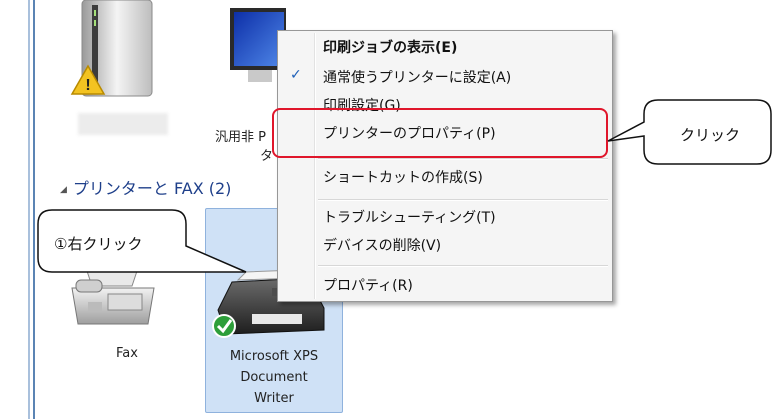 The image size is (774, 419). What do you see at coordinates (98, 244) in the screenshot?
I see `callout-step1-text: ①右クリック` at bounding box center [98, 244].